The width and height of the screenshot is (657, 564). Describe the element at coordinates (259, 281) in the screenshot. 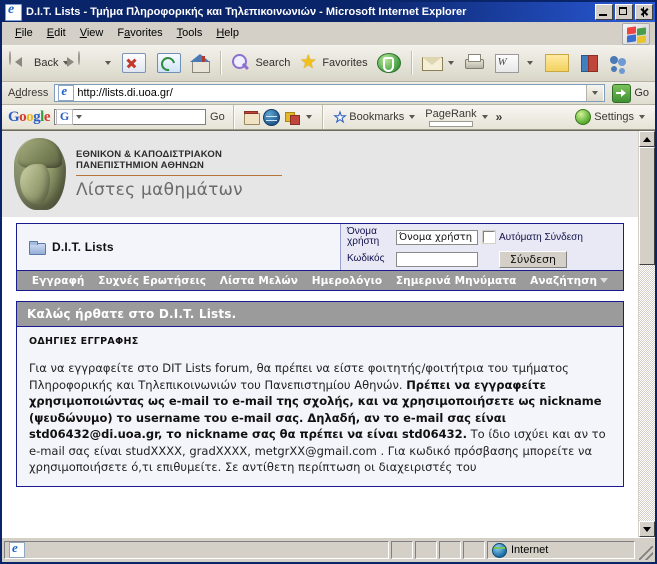

I see `nav-item-memberlist: Λίστα Μελών` at that location.